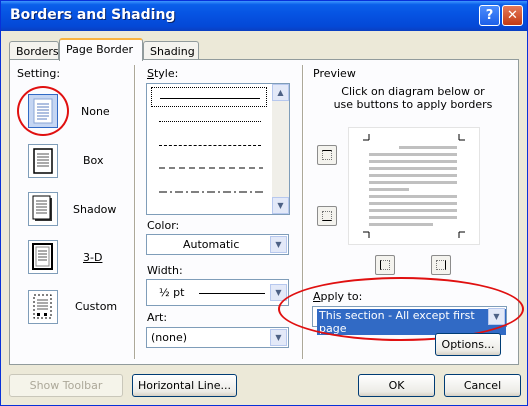 Image resolution: width=528 pixels, height=406 pixels. What do you see at coordinates (95, 209) in the screenshot?
I see `setting-shadow-label: Shadow` at bounding box center [95, 209].